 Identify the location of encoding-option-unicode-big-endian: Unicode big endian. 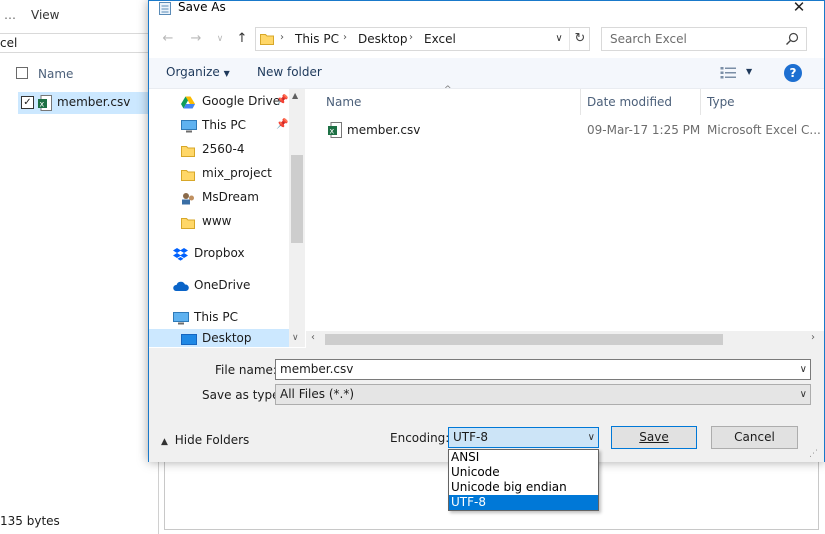
(523, 487).